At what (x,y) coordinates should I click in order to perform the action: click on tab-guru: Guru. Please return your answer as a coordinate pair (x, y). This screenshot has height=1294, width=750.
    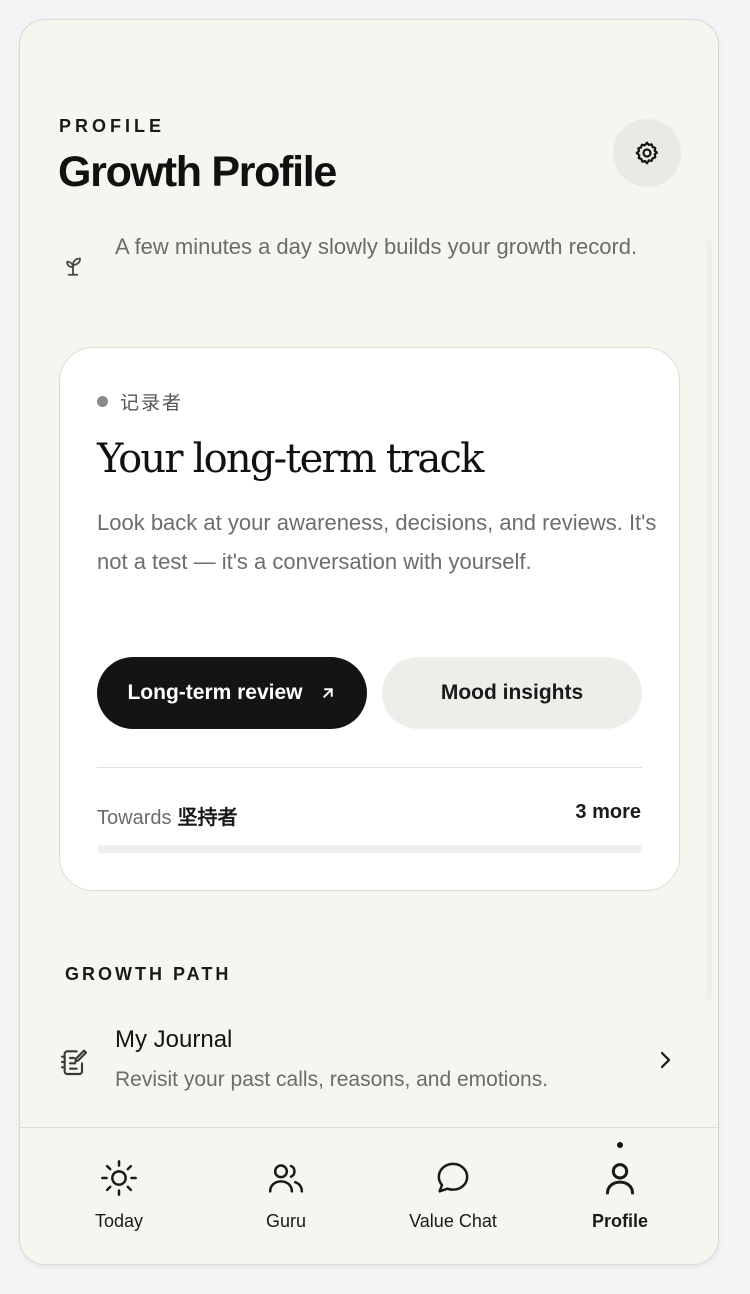
    Looking at the image, I should click on (286, 1196).